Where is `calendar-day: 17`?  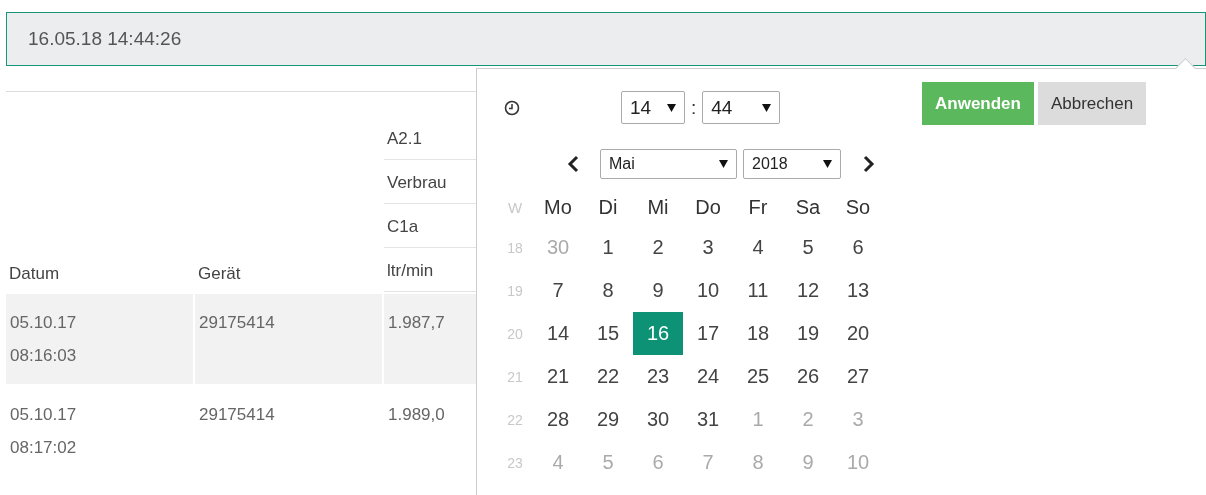 calendar-day: 17 is located at coordinates (708, 333).